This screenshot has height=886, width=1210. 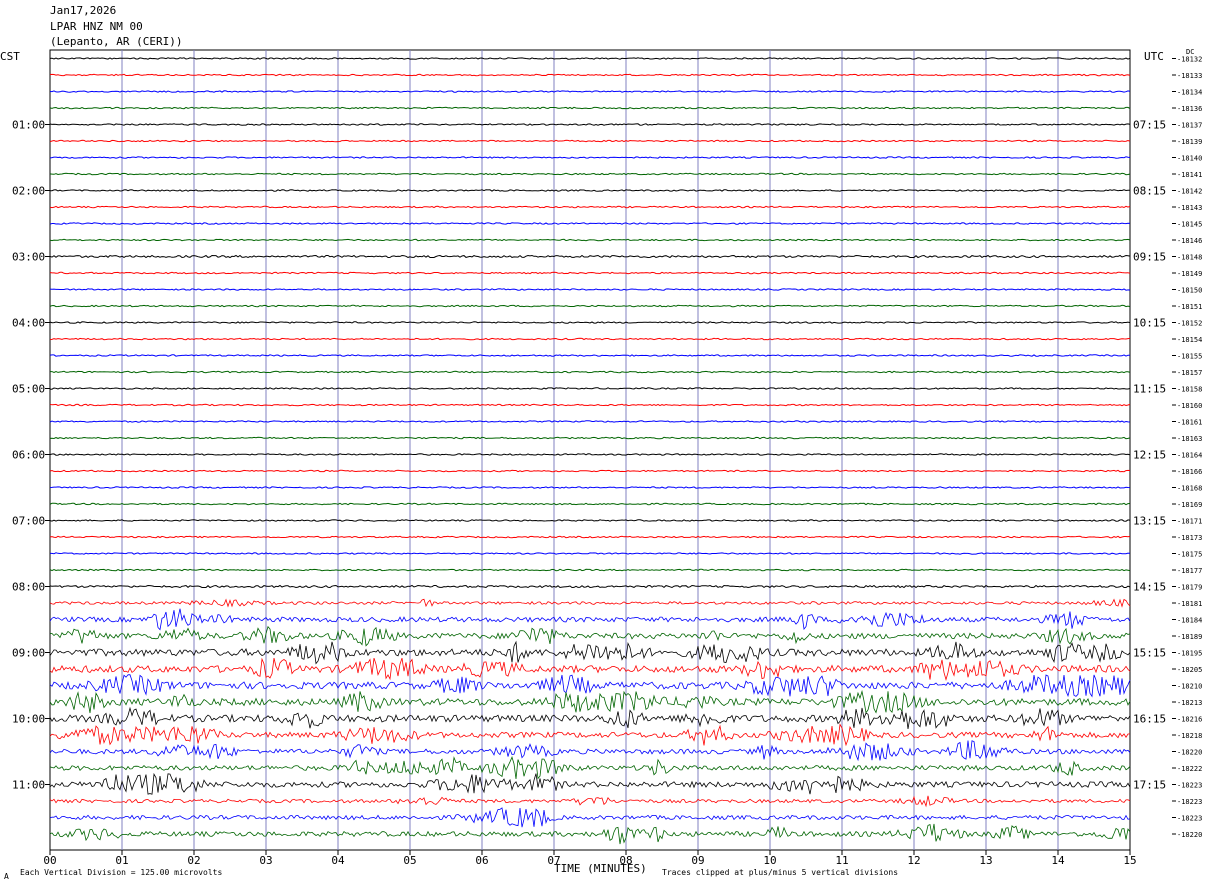 I want to click on right-hour-label: 16:15, so click(x=1149, y=719).